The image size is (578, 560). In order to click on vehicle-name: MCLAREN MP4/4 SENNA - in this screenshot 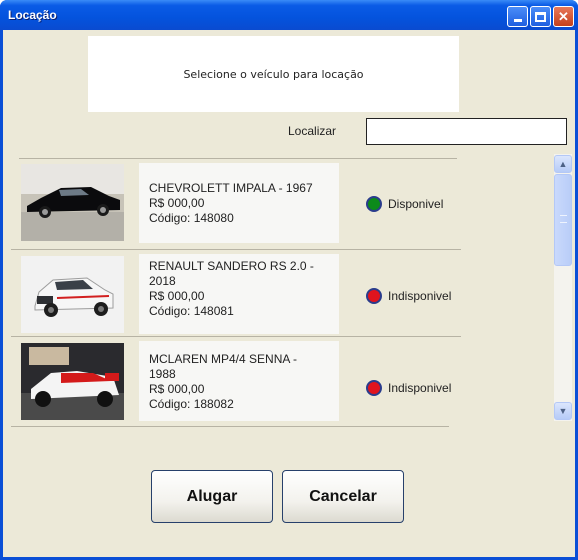, I will do `click(223, 359)`.